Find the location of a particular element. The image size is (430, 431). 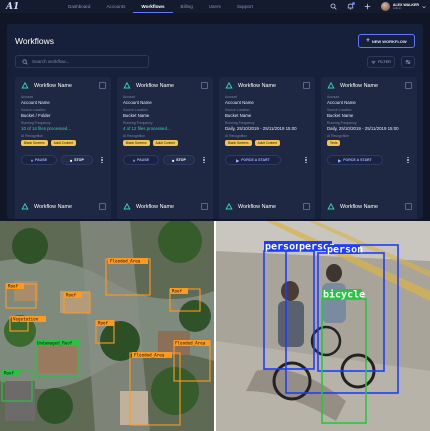

account-label: Account is located at coordinates (333, 97).